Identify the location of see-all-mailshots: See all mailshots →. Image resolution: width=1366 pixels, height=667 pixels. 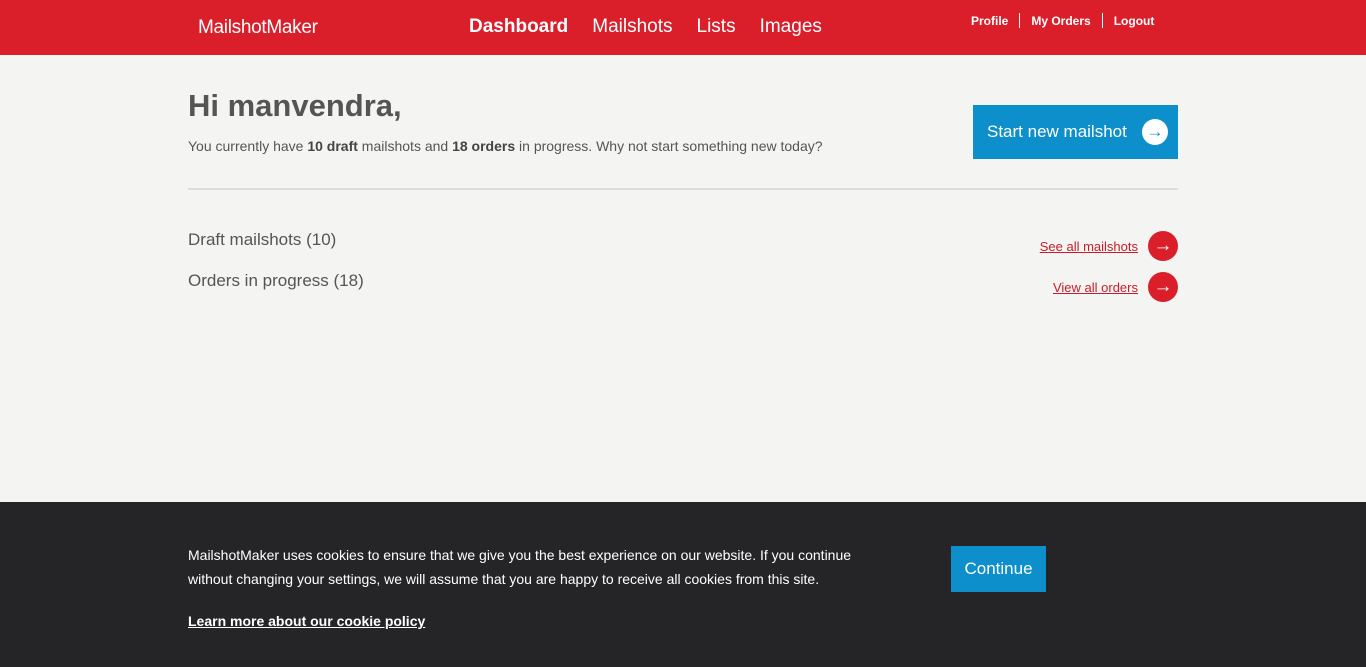
(1109, 246).